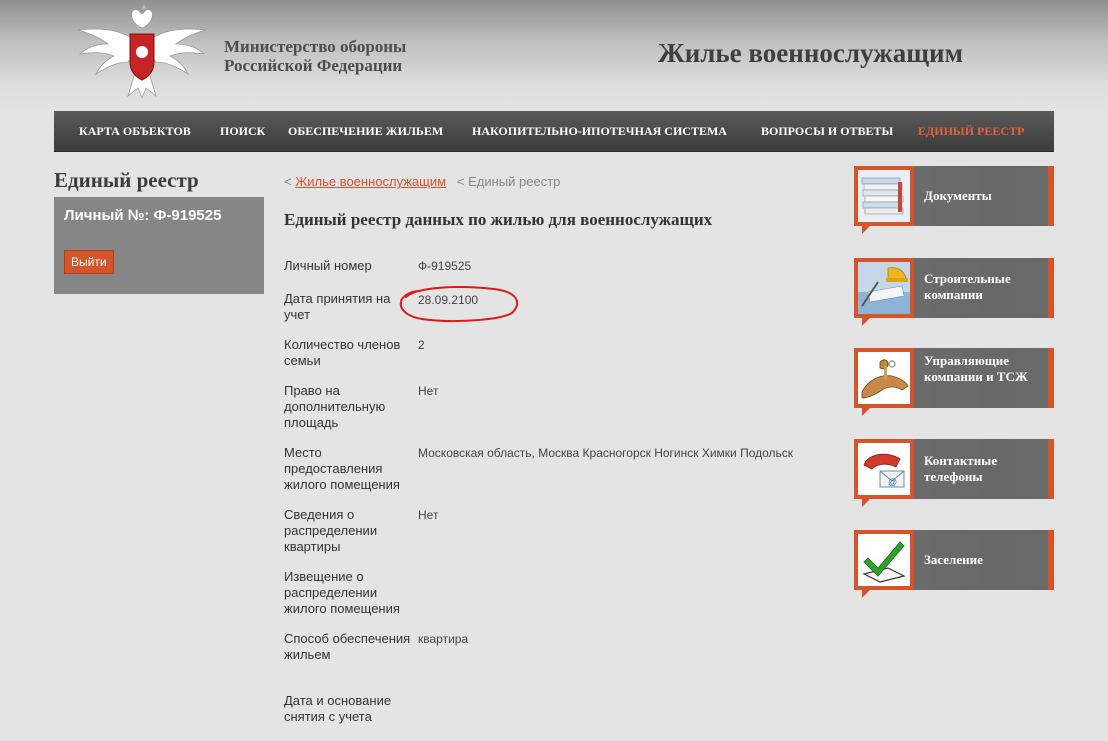  I want to click on sidebar-label-construction: Строительные компании, so click(967, 286).